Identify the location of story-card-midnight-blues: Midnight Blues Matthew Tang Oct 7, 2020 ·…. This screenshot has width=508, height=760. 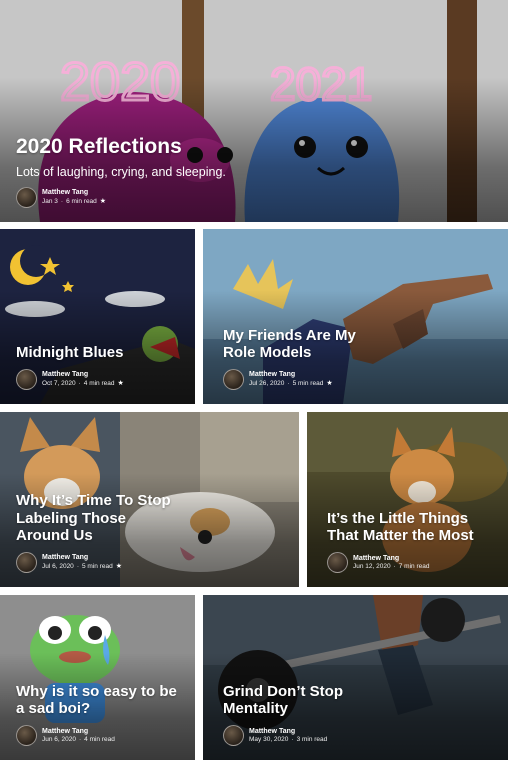
(97, 316).